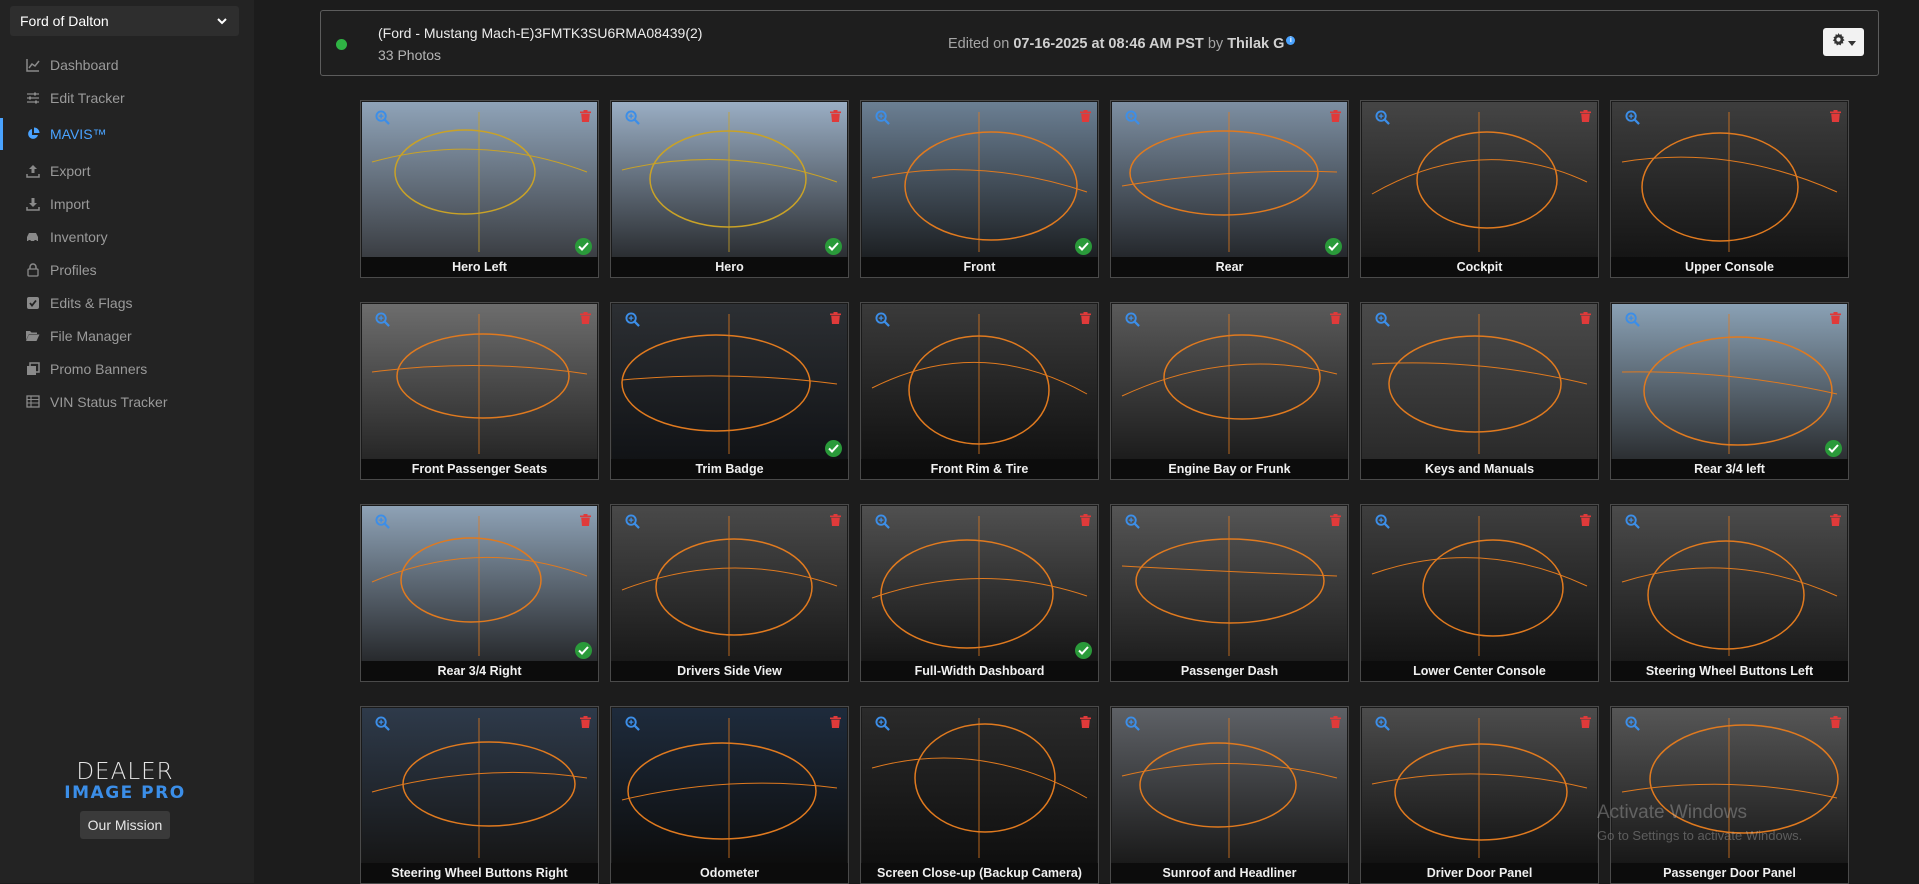  I want to click on sidebar-item-import: Import, so click(127, 203).